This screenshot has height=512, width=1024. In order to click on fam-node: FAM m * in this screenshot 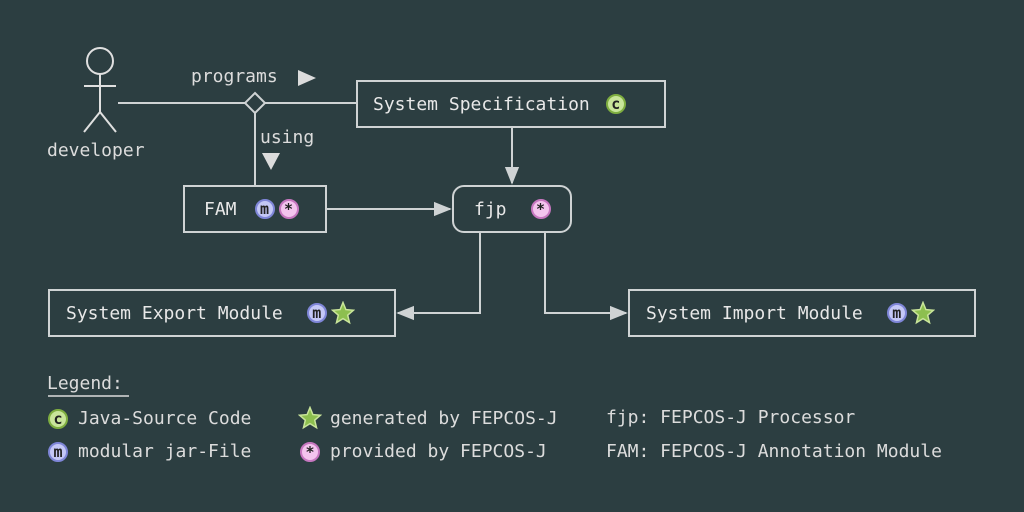, I will do `click(255, 209)`.